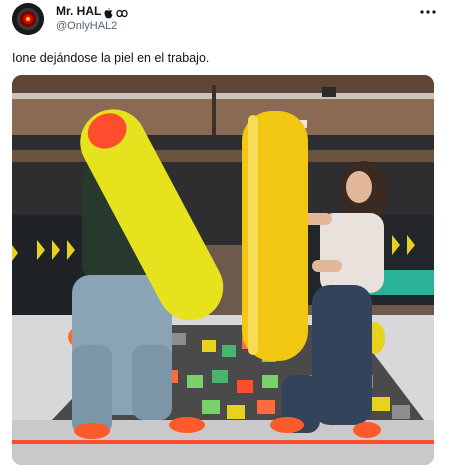 The height and width of the screenshot is (473, 459). I want to click on more-horizontal-icon, so click(428, 12).